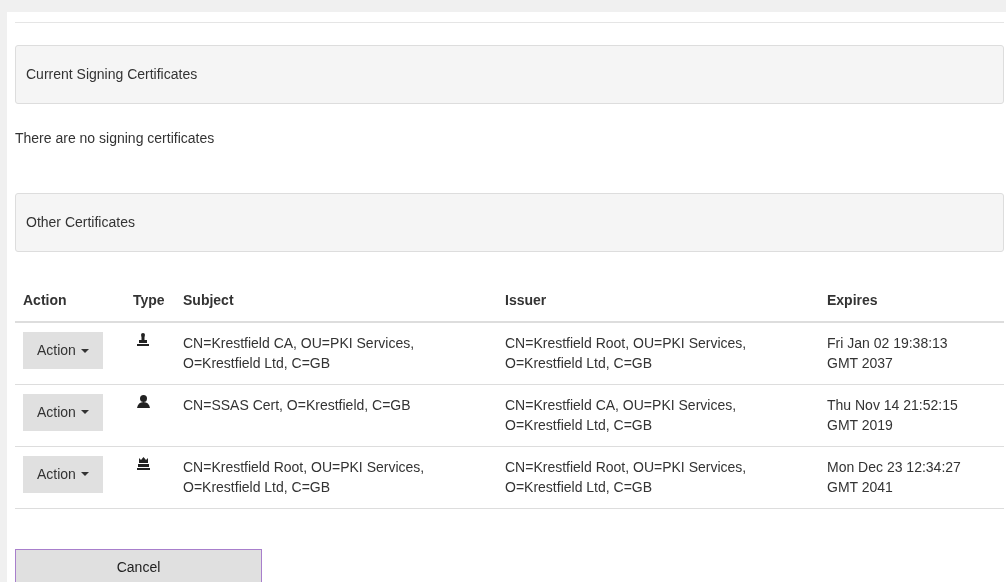 This screenshot has width=1006, height=582. What do you see at coordinates (299, 353) in the screenshot?
I see `subject-cell: CN=Krestfield CA, OU=PKI Services, O=Krestfield Ltd, C=GB` at bounding box center [299, 353].